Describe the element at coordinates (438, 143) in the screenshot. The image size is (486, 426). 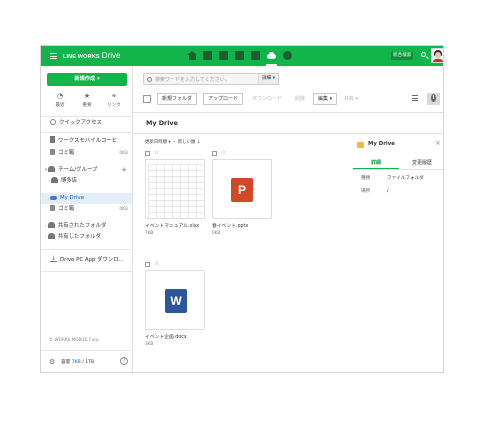
I see `close-icon: ×` at that location.